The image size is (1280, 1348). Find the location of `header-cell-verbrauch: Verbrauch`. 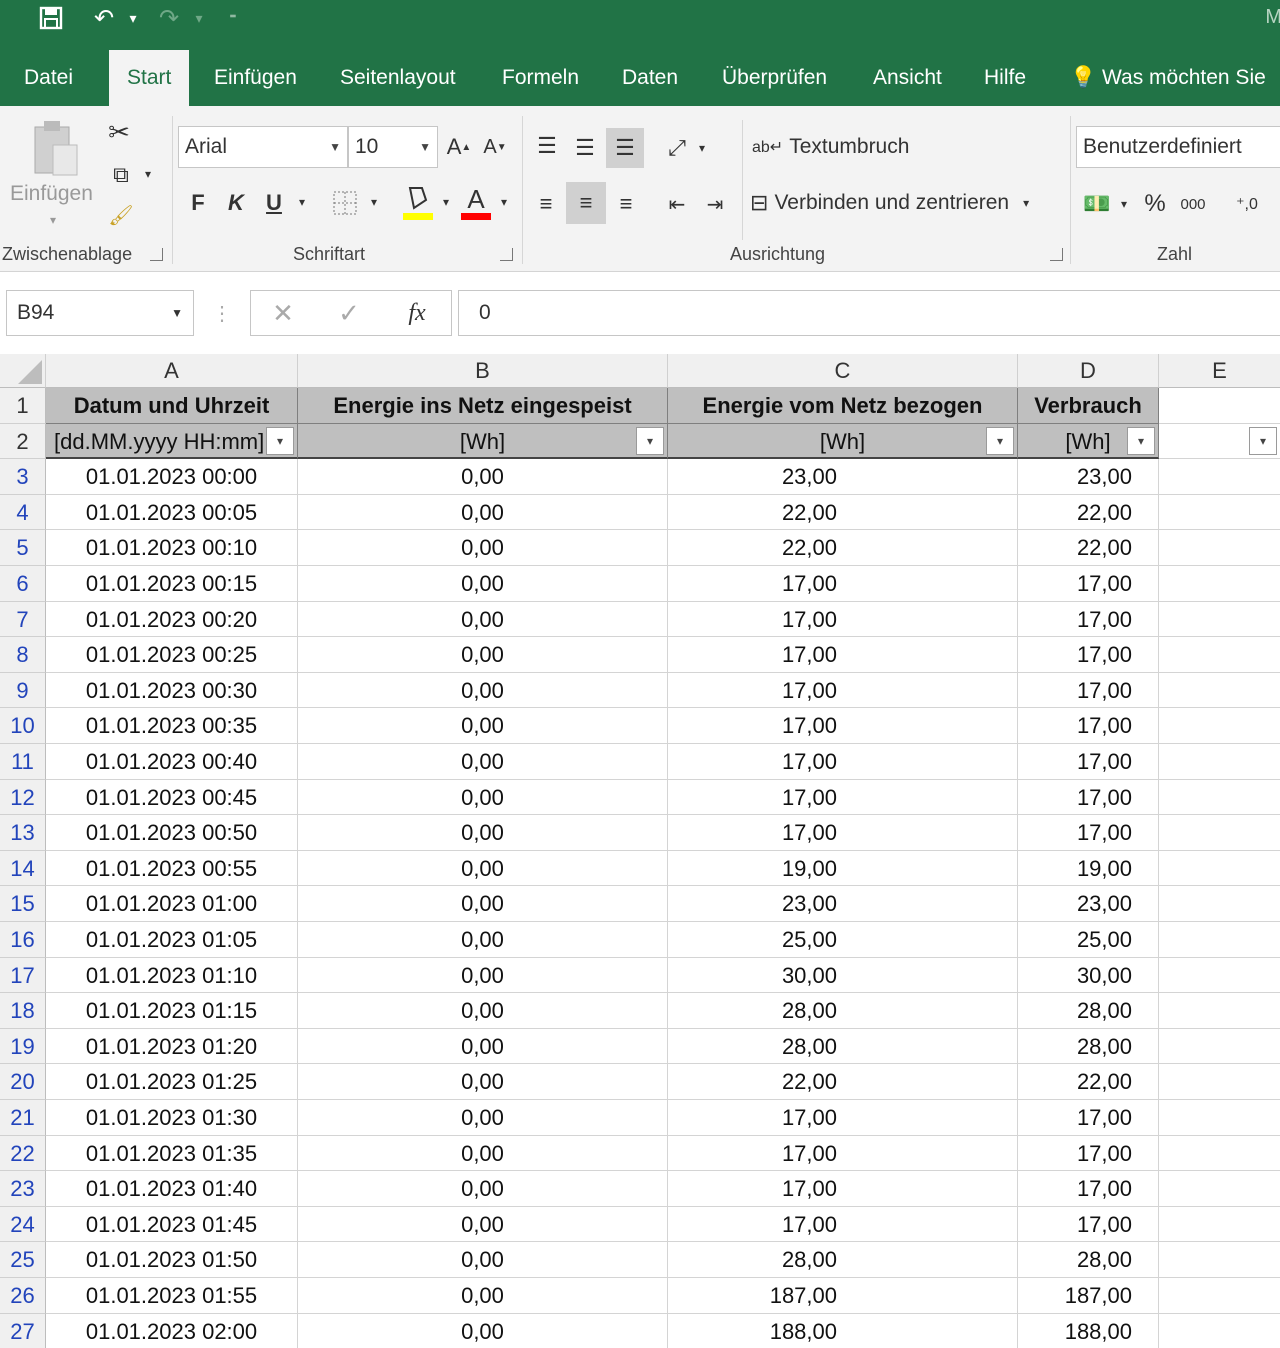

header-cell-verbrauch: Verbrauch is located at coordinates (1088, 406).